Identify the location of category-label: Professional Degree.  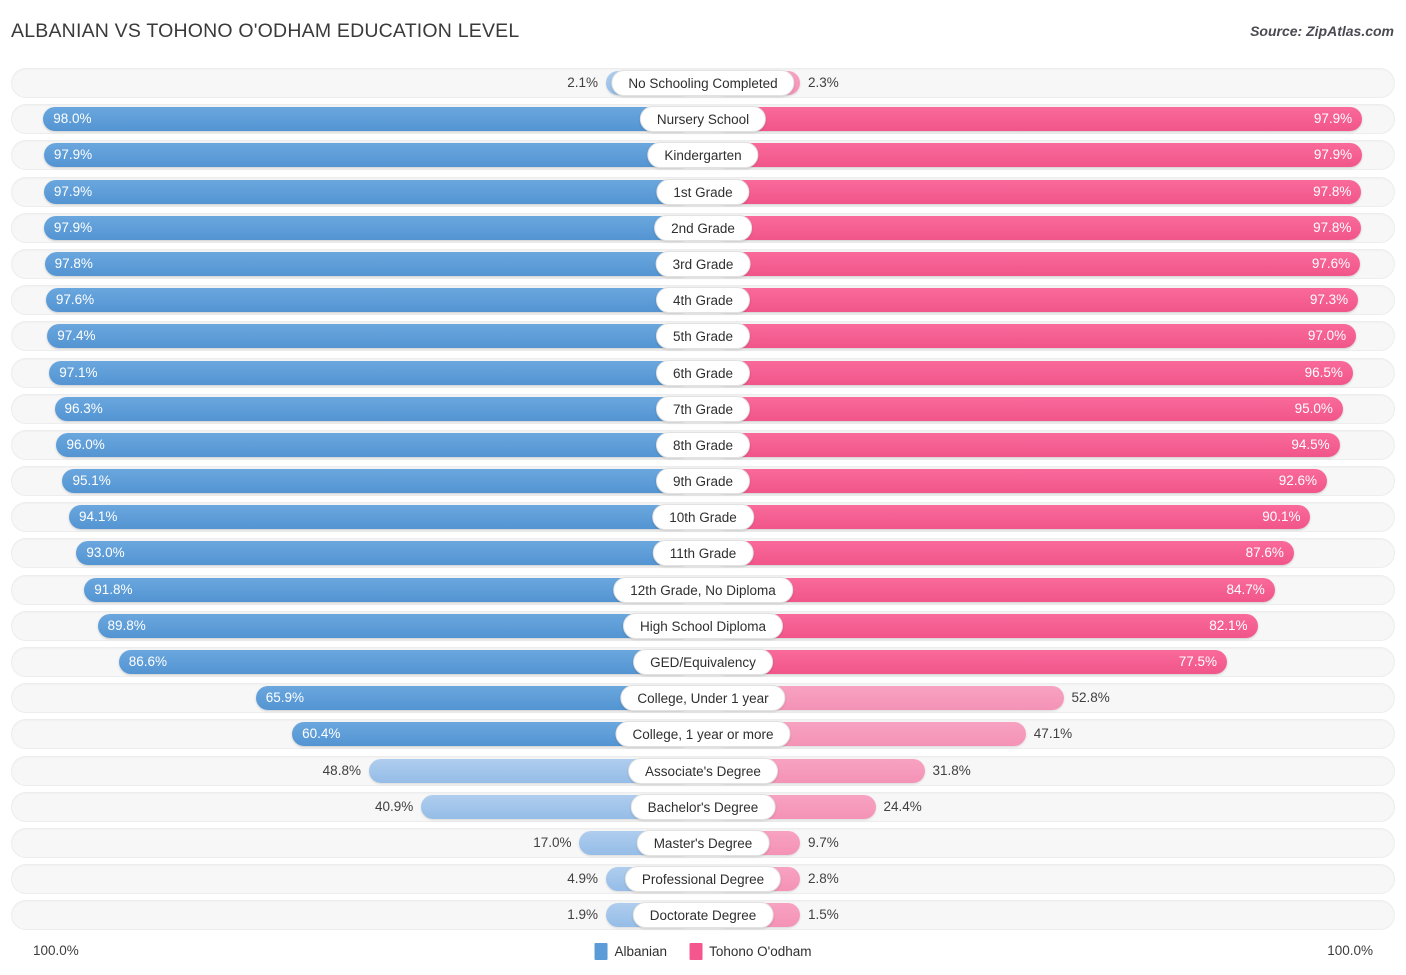
(703, 879).